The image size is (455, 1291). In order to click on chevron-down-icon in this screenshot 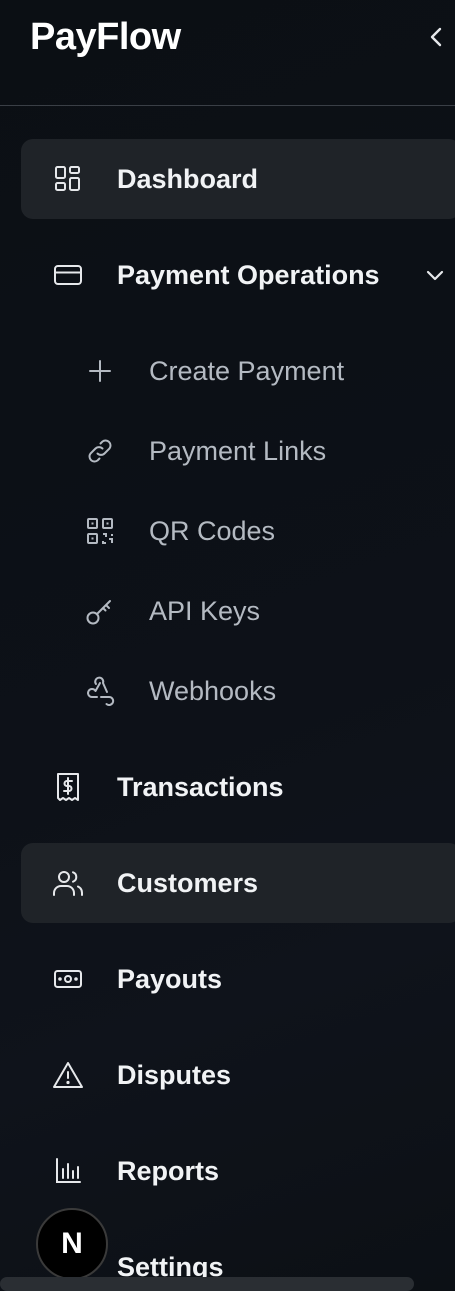, I will do `click(435, 275)`.